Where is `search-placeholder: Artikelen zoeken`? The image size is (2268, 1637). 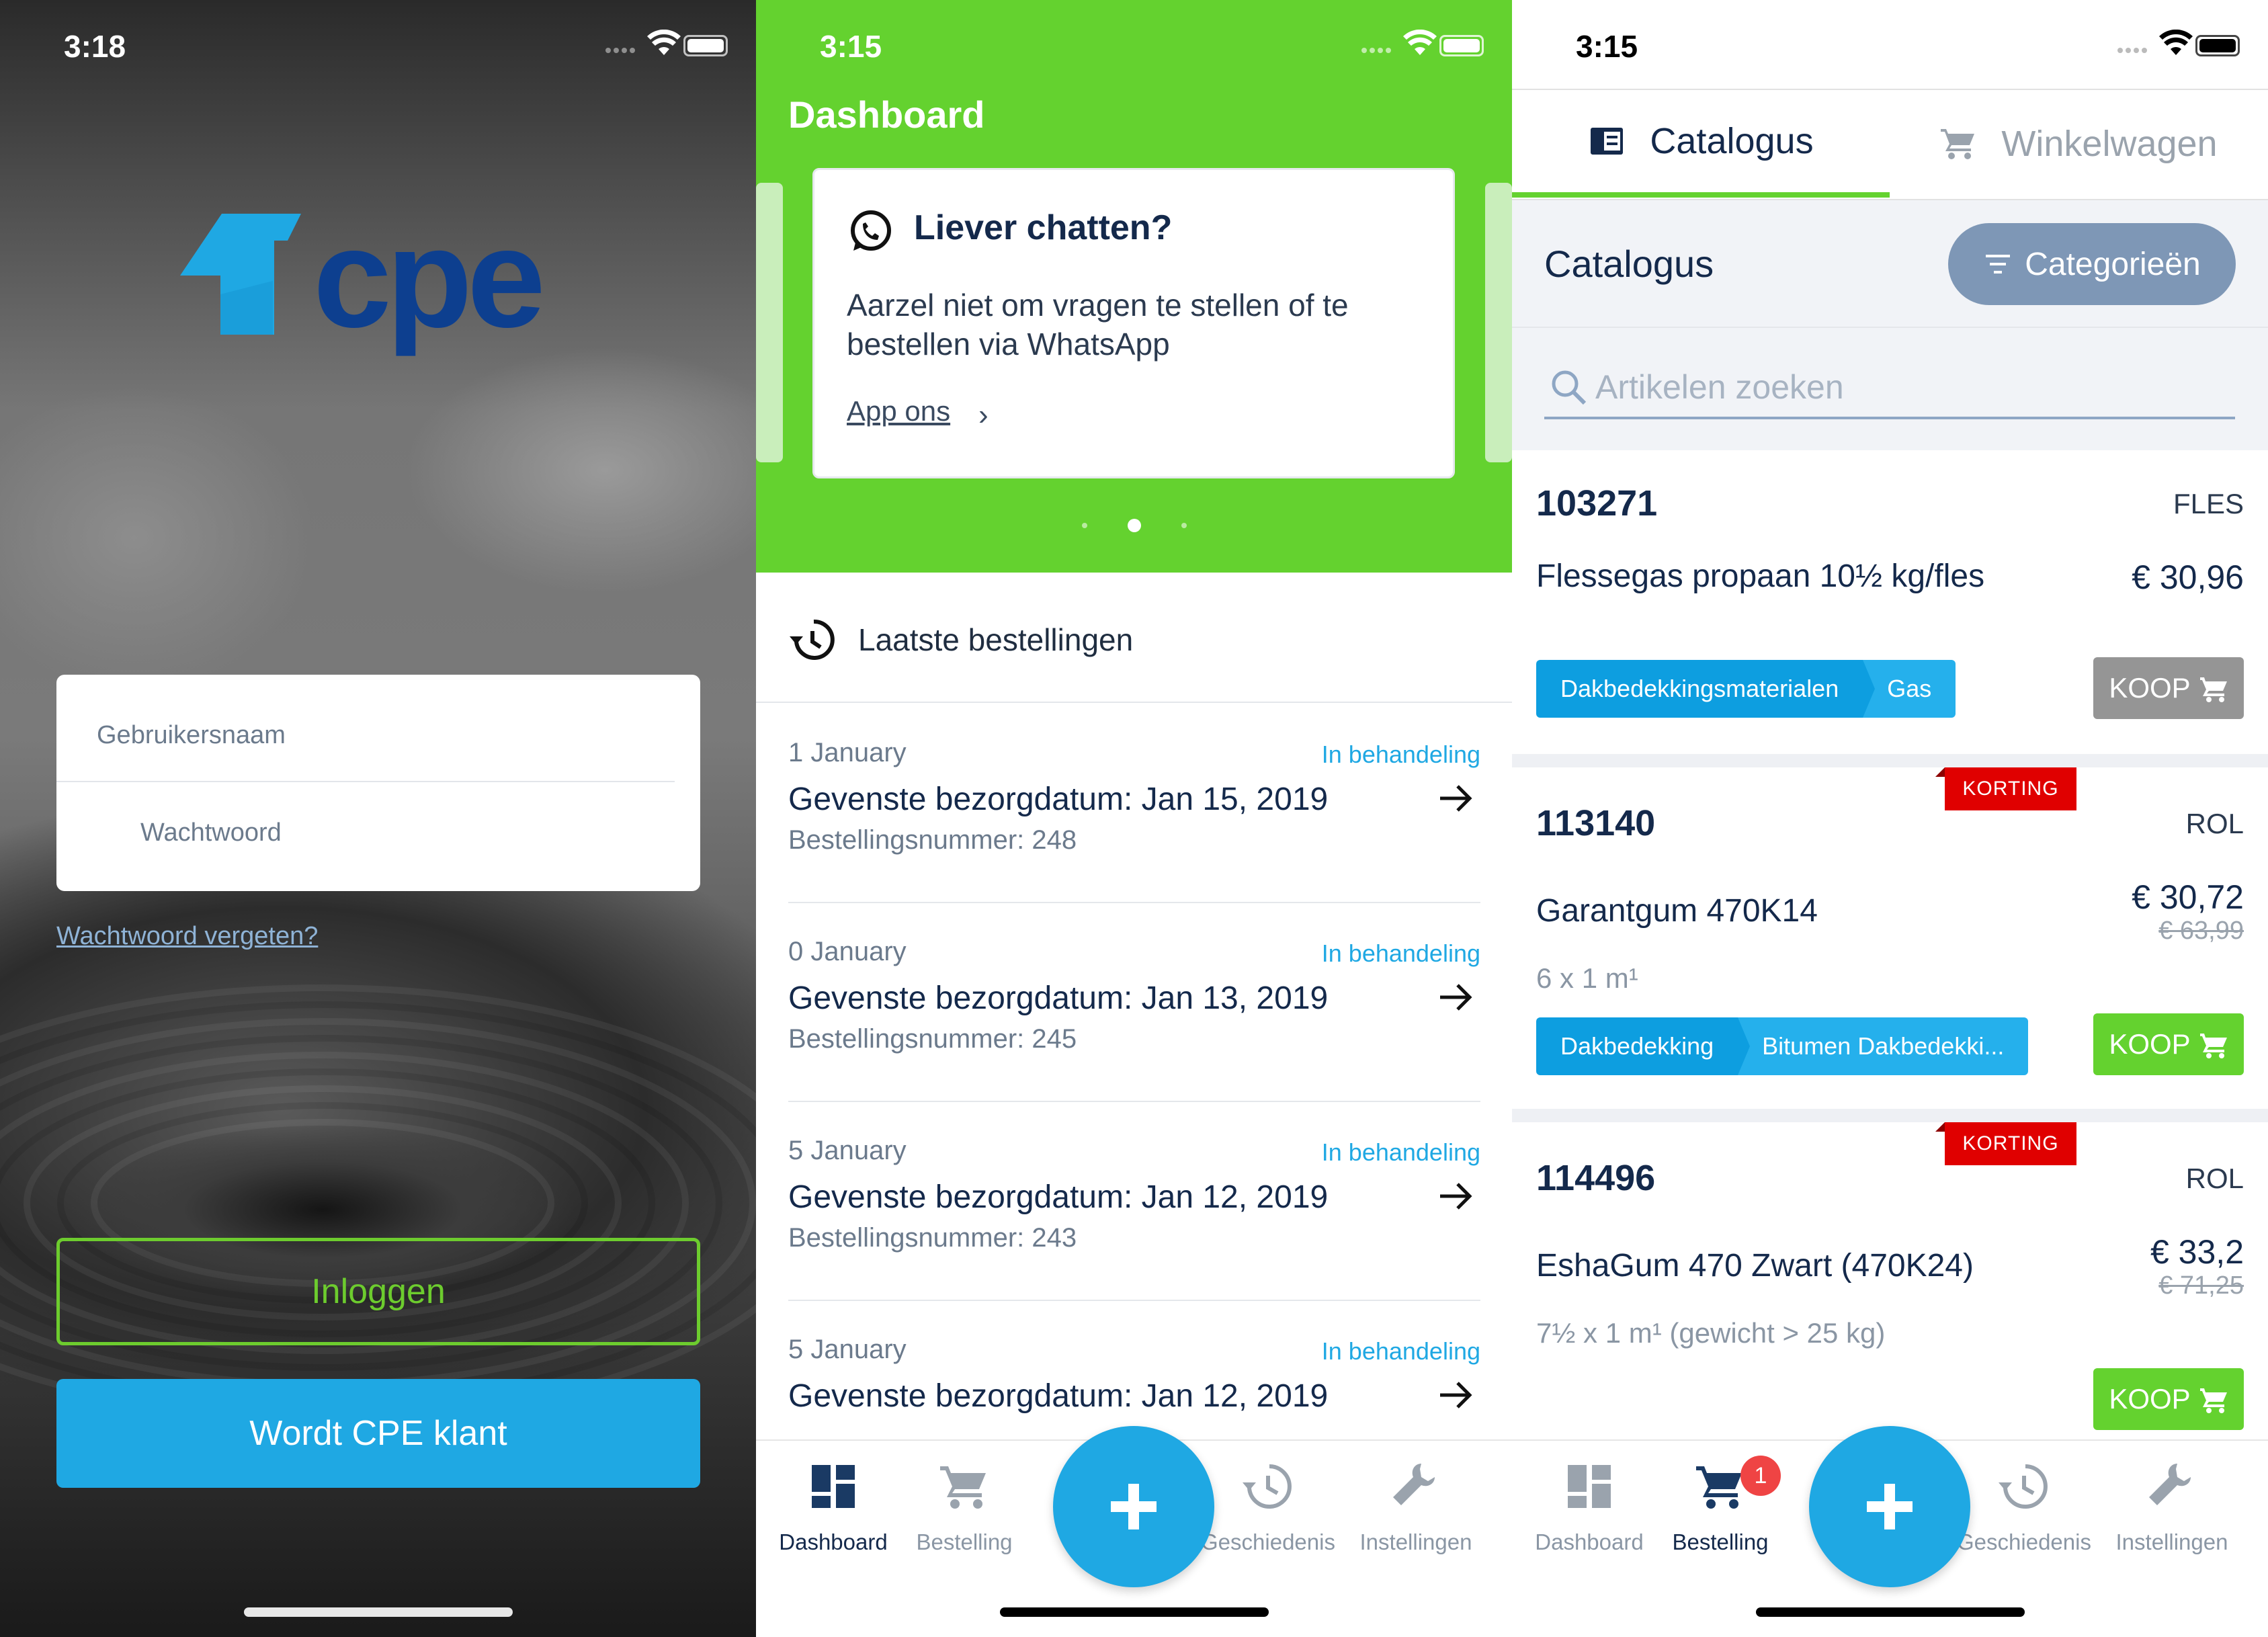 search-placeholder: Artikelen zoeken is located at coordinates (1720, 387).